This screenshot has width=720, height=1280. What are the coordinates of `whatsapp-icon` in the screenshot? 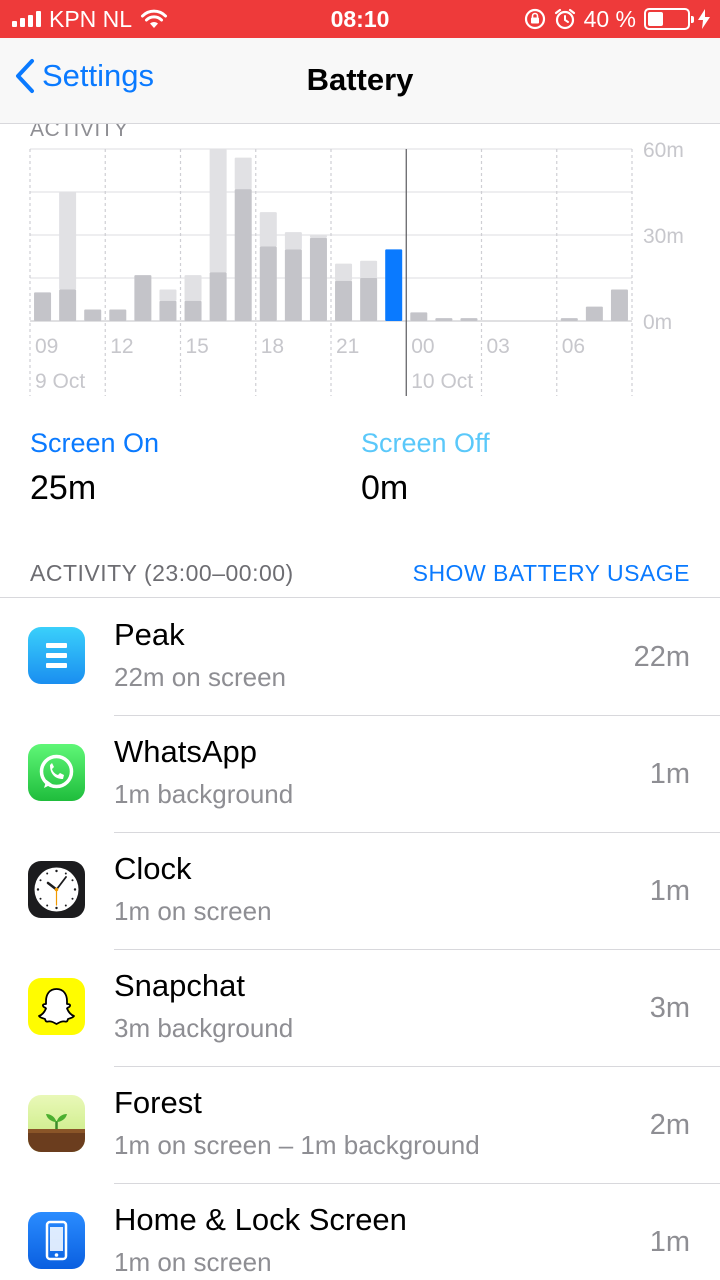 It's located at (56, 772).